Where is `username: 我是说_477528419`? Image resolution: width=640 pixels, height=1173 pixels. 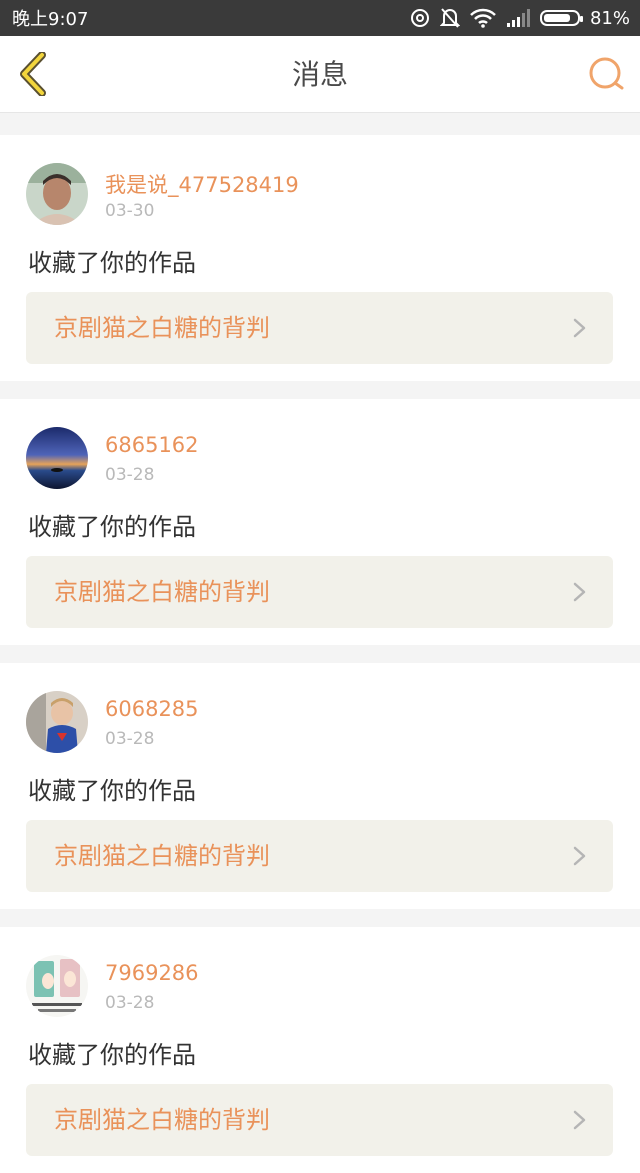 username: 我是说_477528419 is located at coordinates (202, 184).